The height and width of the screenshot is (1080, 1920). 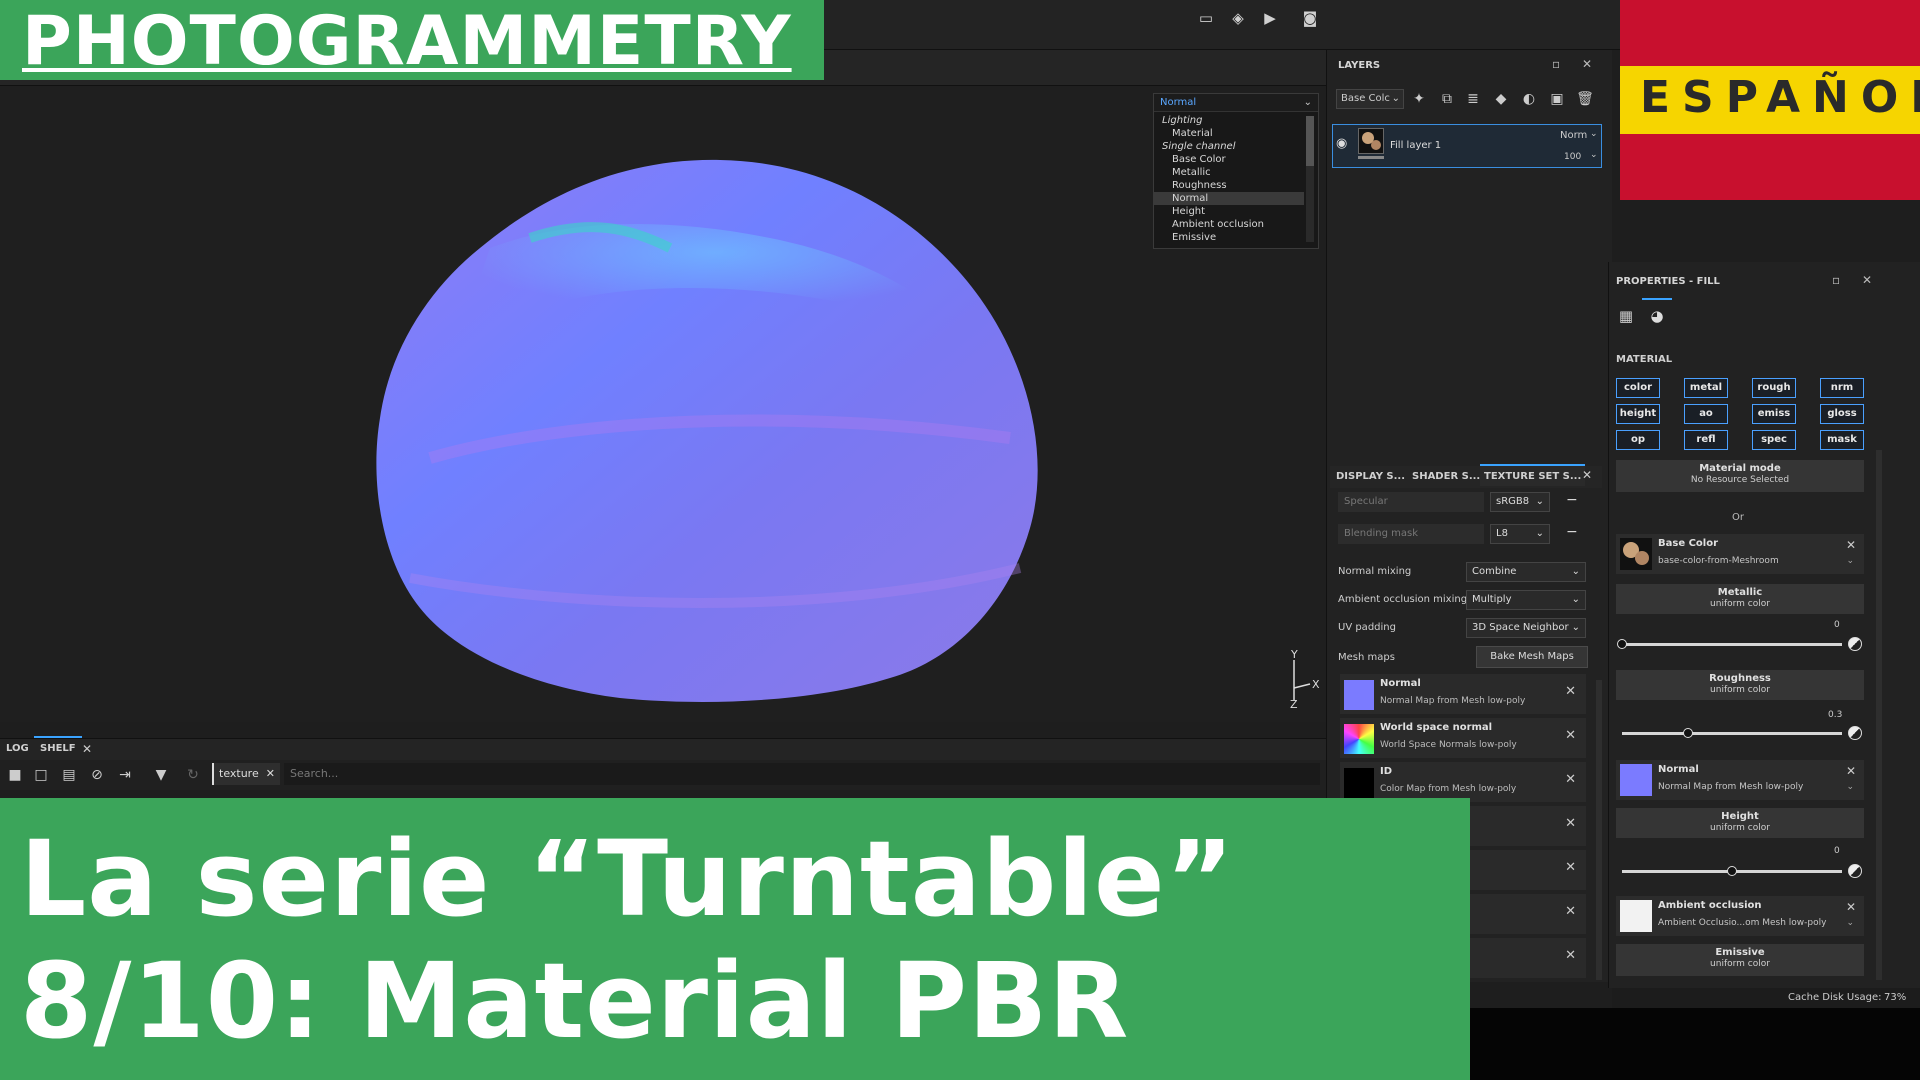 What do you see at coordinates (1229, 133) in the screenshot?
I see `channel-option: Material` at bounding box center [1229, 133].